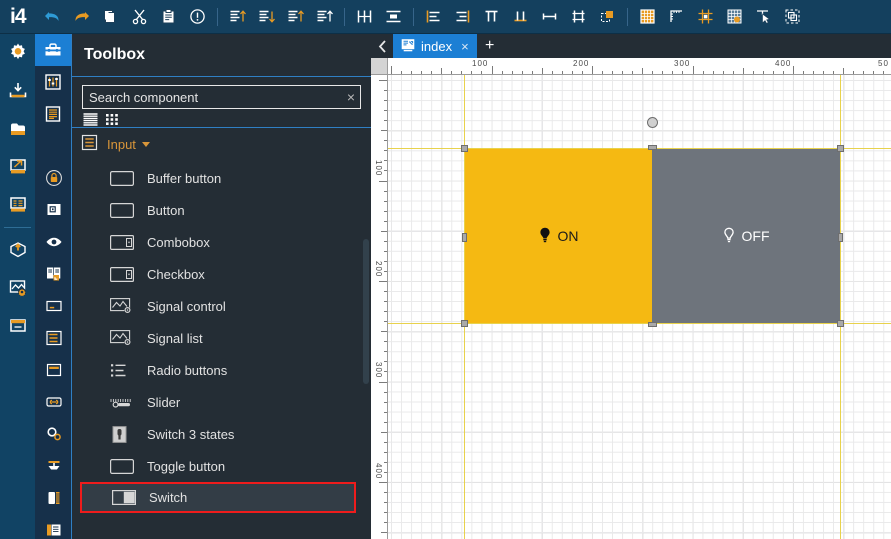 The width and height of the screenshot is (891, 539). What do you see at coordinates (639, 66) in the screenshot?
I see `horizontal-ruler: 100 200 300 400 50` at bounding box center [639, 66].